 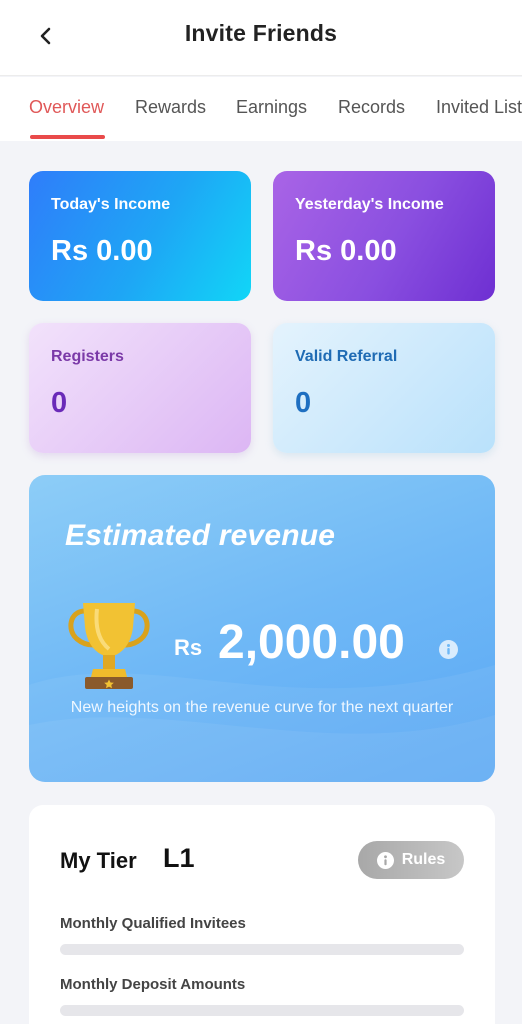 I want to click on qualified-invitees-label: Monthly Qualified Invitees, so click(x=153, y=923).